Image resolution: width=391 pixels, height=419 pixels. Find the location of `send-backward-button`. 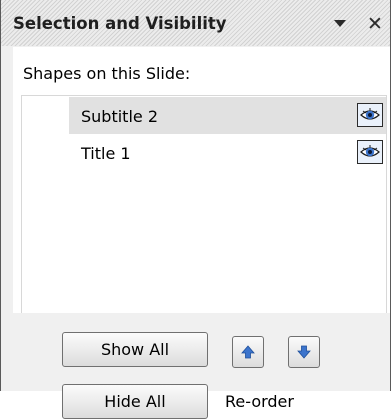

send-backward-button is located at coordinates (304, 352).